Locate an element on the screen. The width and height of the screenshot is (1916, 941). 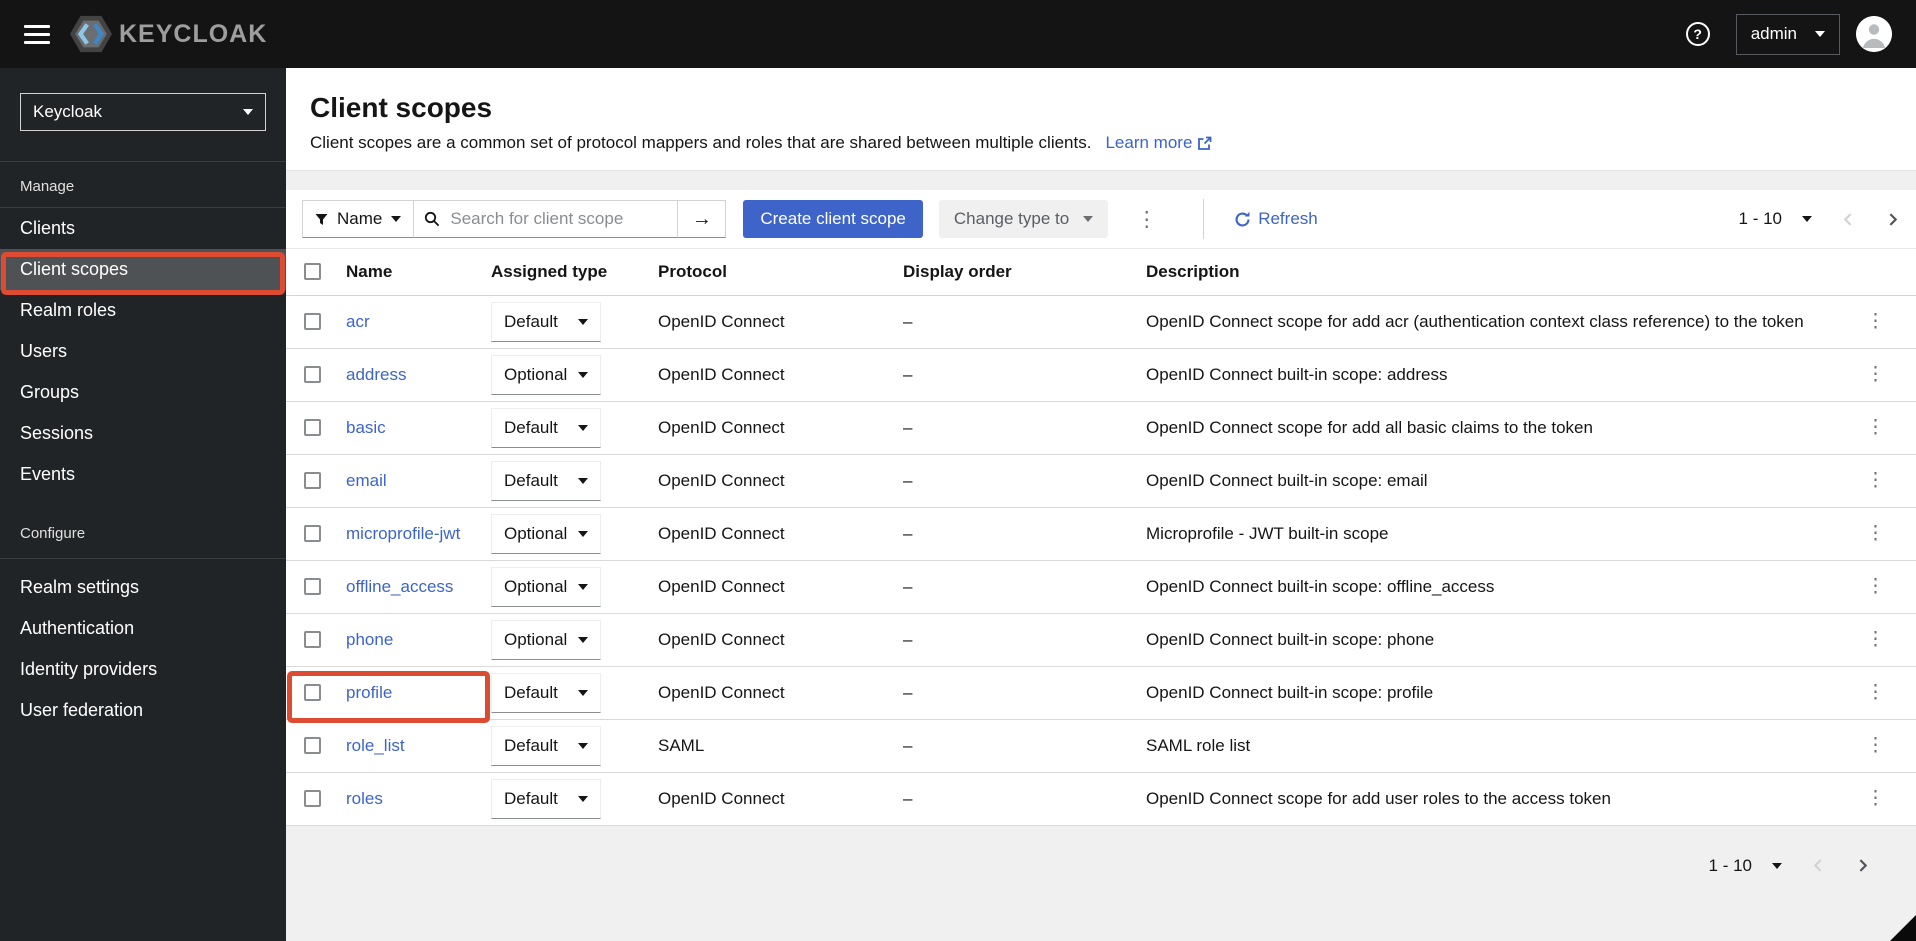
keycloak-logo: KEYCLOAK is located at coordinates (168, 34).